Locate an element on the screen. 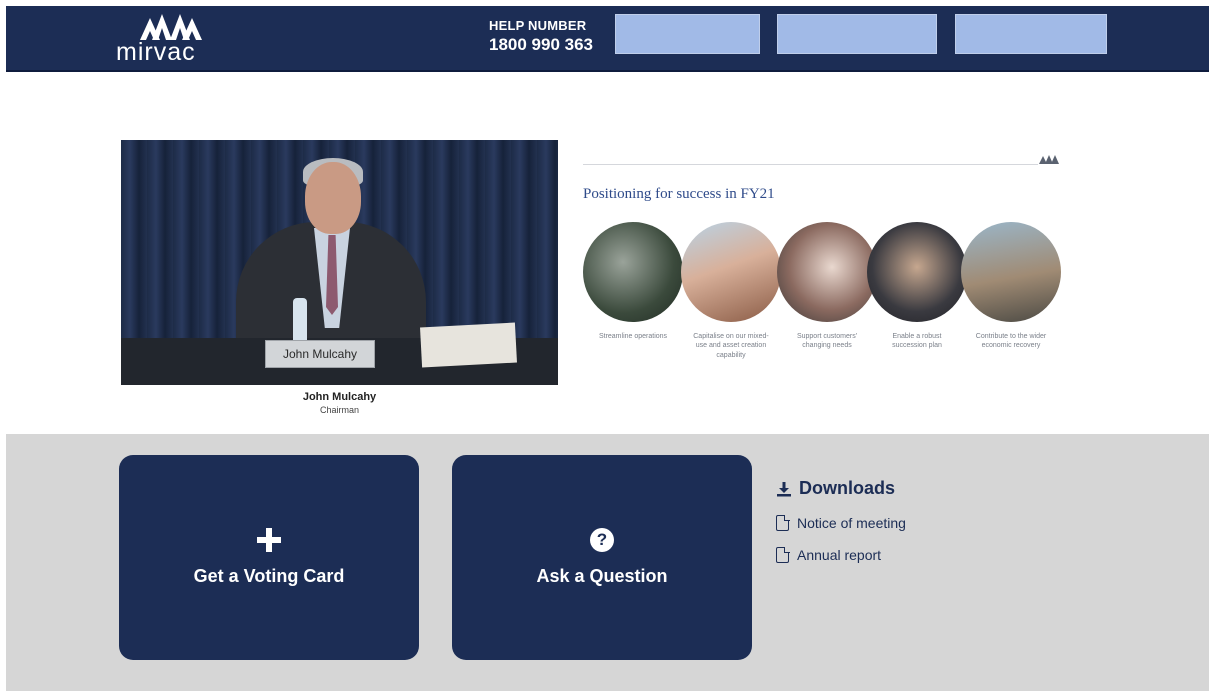 The image size is (1209, 691). help-number-block: HELP NUMBER 1800 990 363 is located at coordinates (541, 36).